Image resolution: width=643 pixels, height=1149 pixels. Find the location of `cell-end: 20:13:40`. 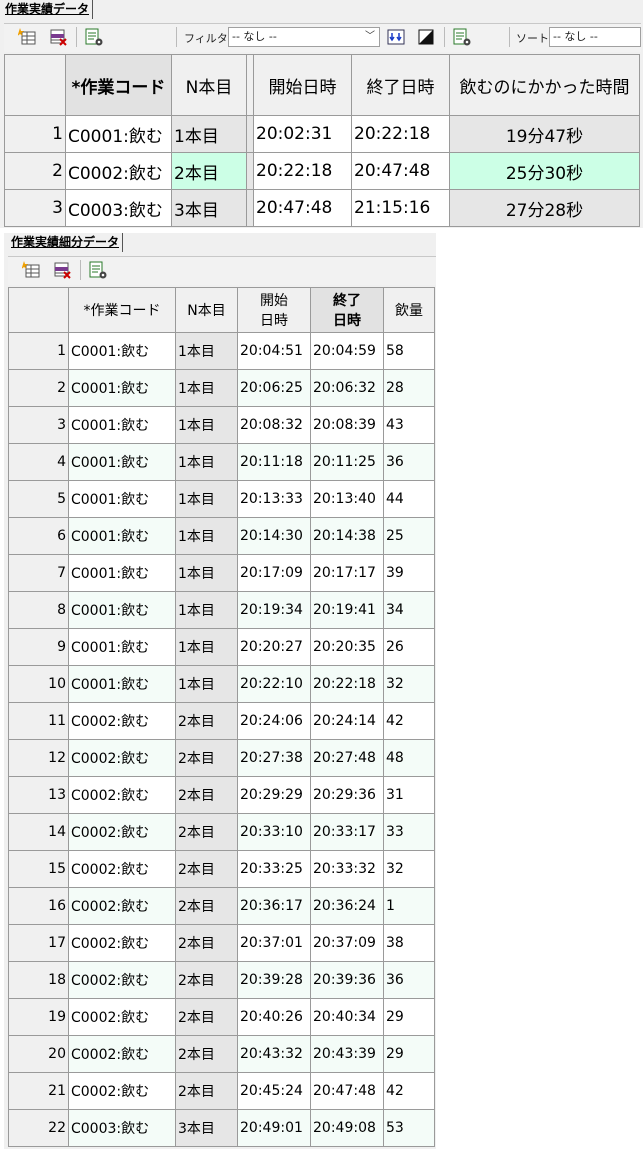

cell-end: 20:13:40 is located at coordinates (347, 499).